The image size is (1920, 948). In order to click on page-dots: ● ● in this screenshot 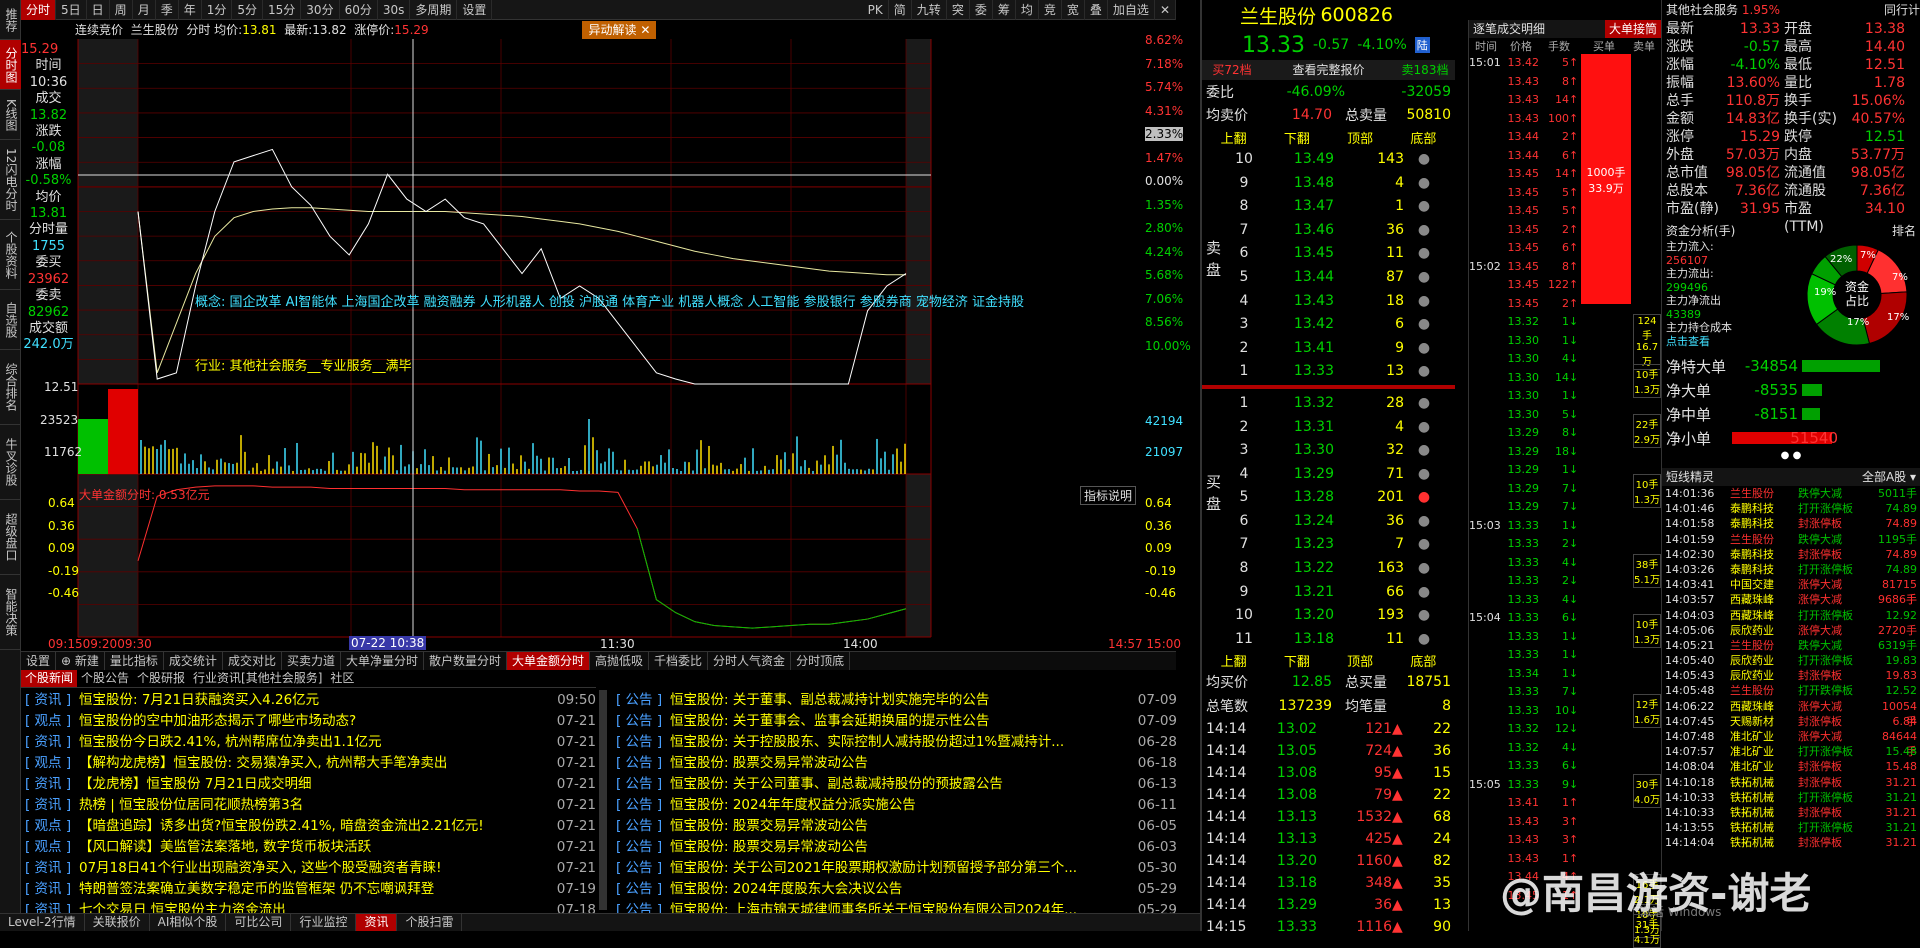, I will do `click(1791, 456)`.